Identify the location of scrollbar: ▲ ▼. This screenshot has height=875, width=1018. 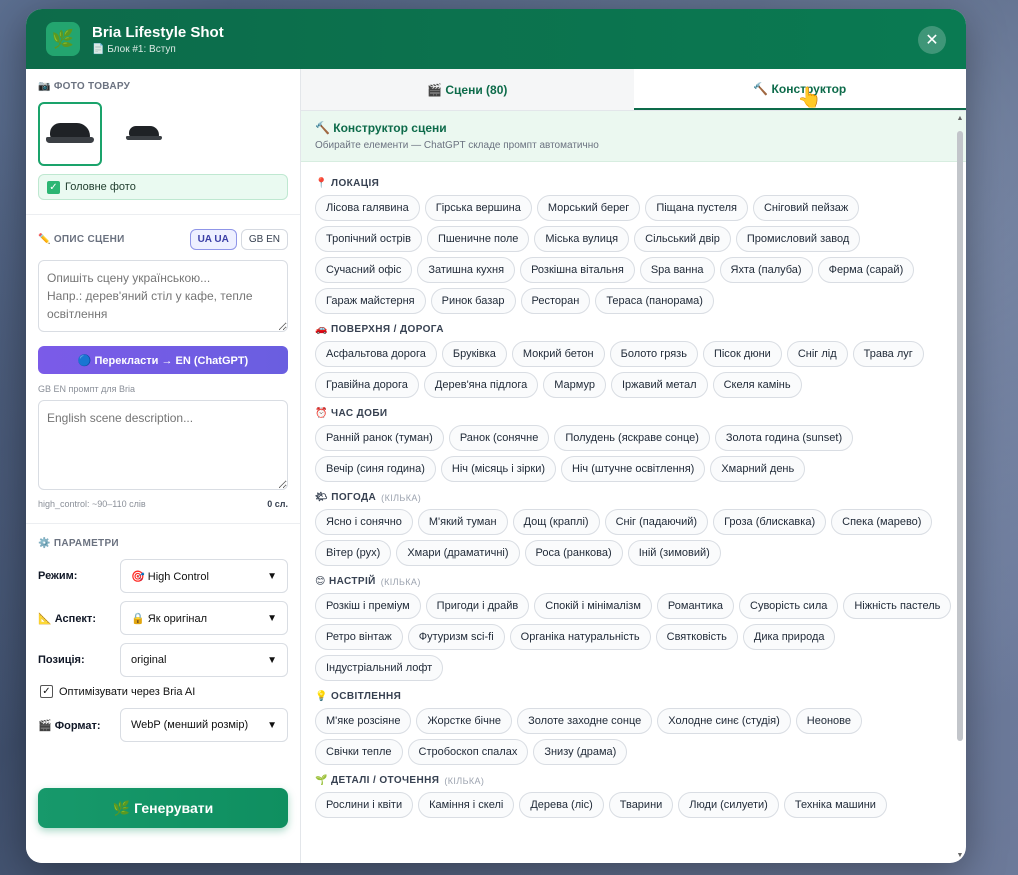
(960, 487).